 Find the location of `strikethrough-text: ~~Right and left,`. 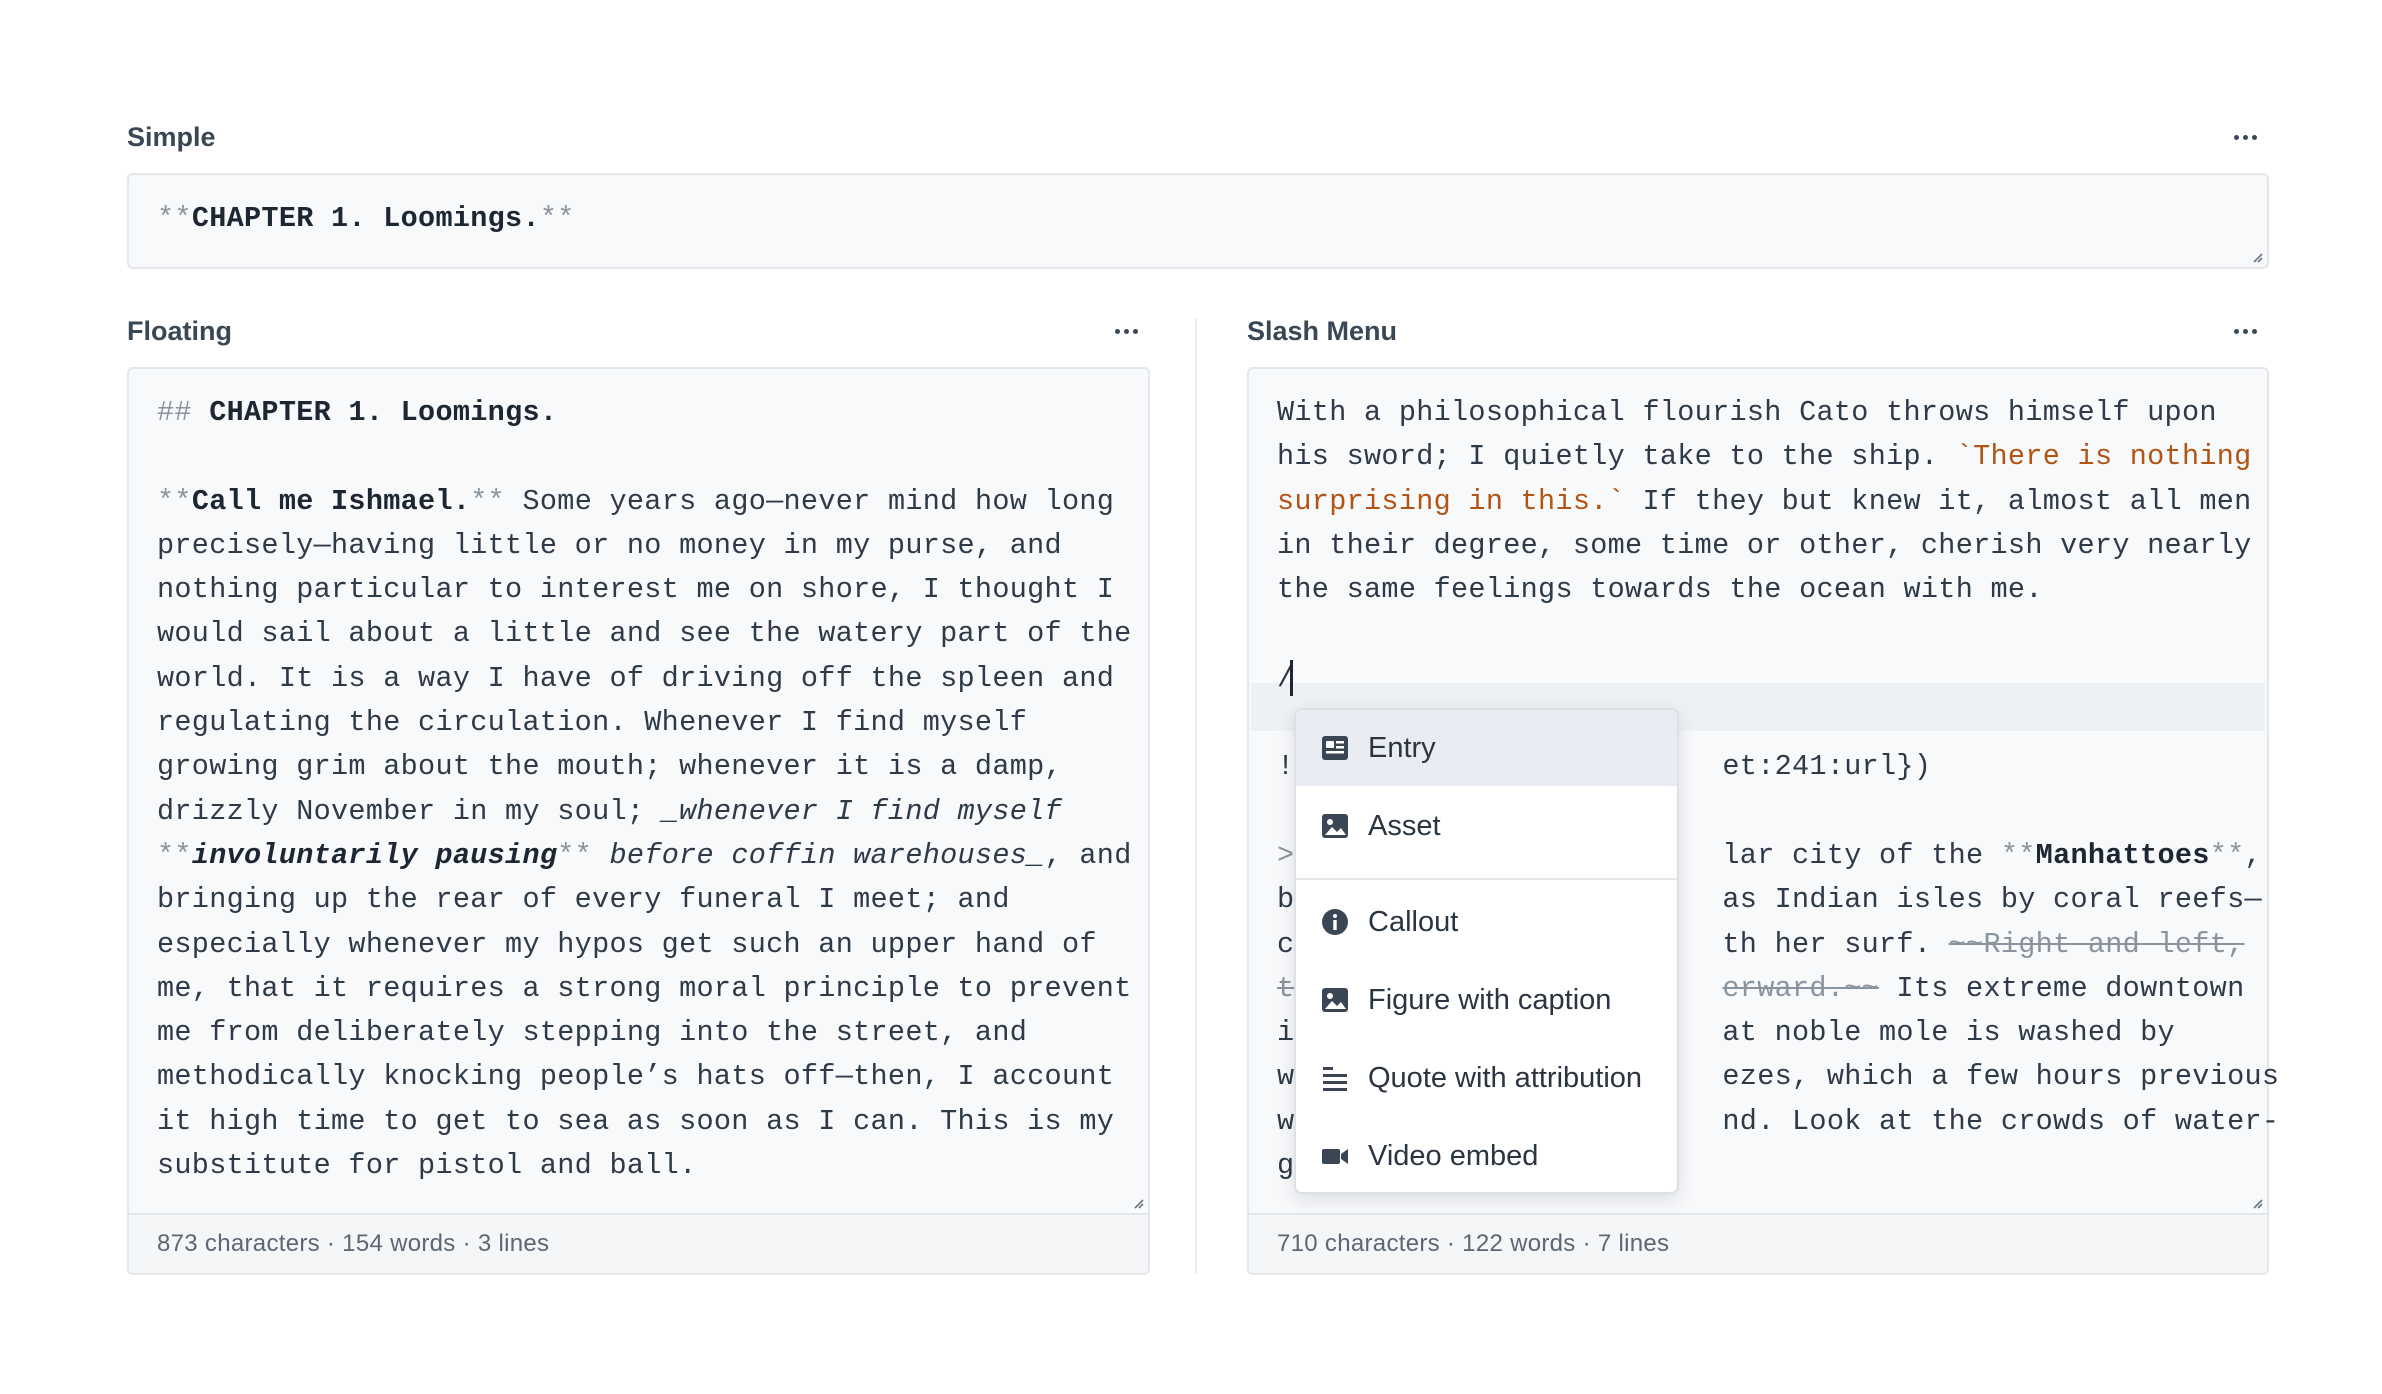

strikethrough-text: ~~Right and left, is located at coordinates (2096, 944).